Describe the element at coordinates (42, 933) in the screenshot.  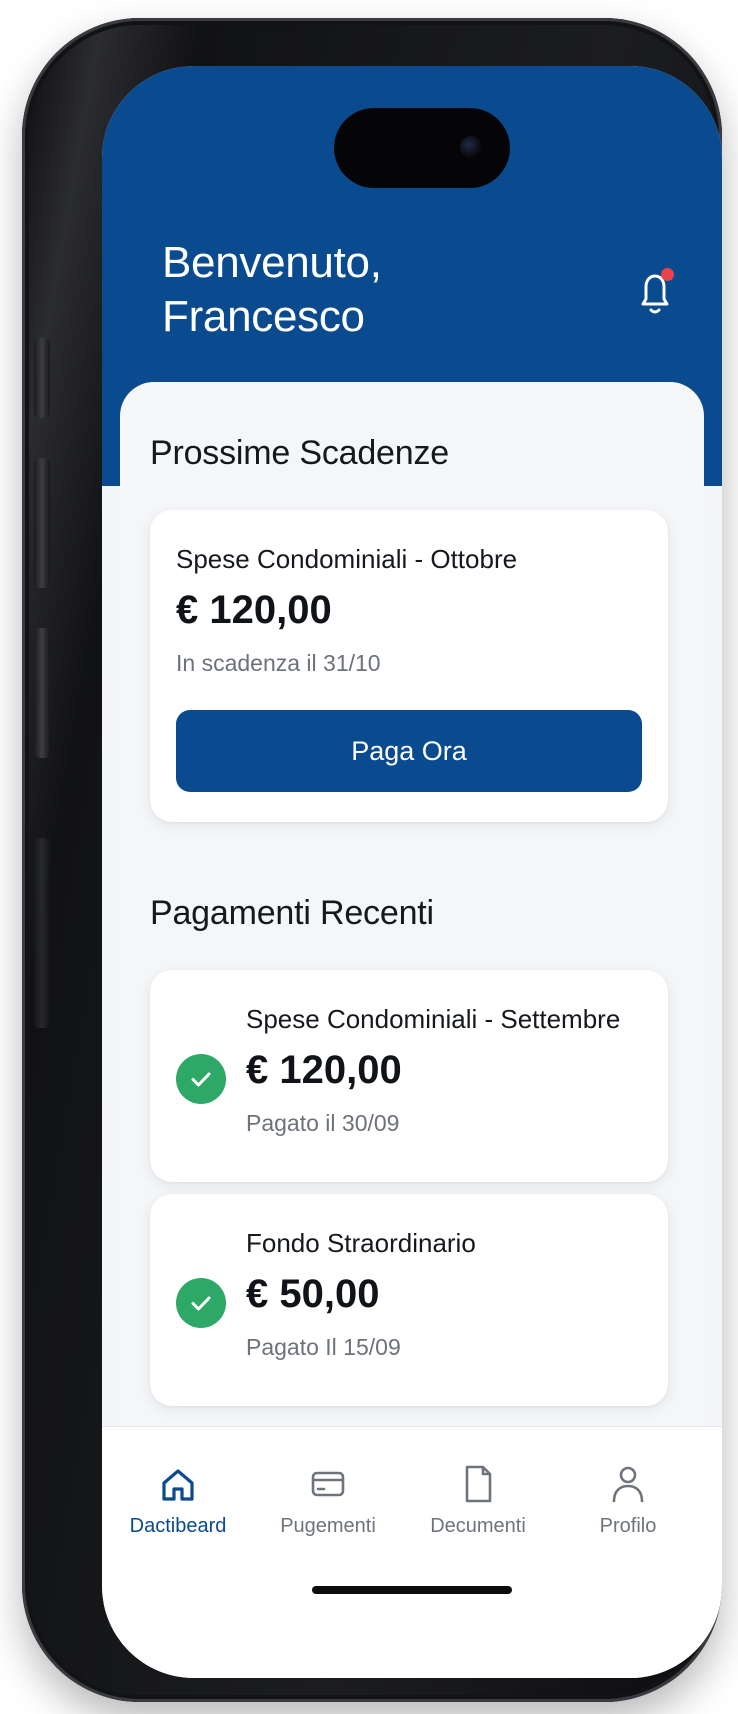
I see `side-frame-accent` at that location.